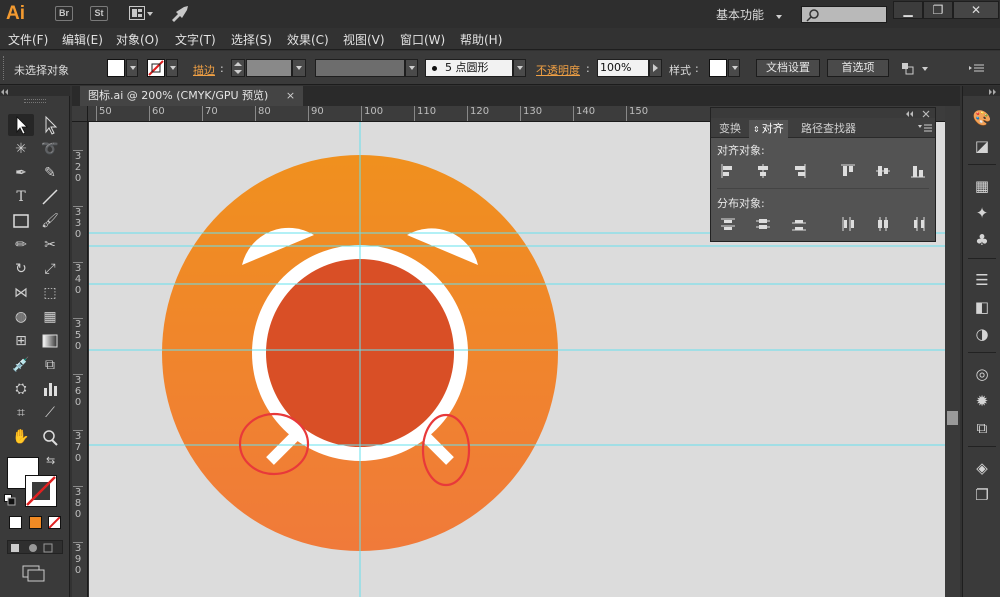 Image resolution: width=1000 pixels, height=597 pixels. What do you see at coordinates (35, 101) in the screenshot?
I see `tools-grip` at bounding box center [35, 101].